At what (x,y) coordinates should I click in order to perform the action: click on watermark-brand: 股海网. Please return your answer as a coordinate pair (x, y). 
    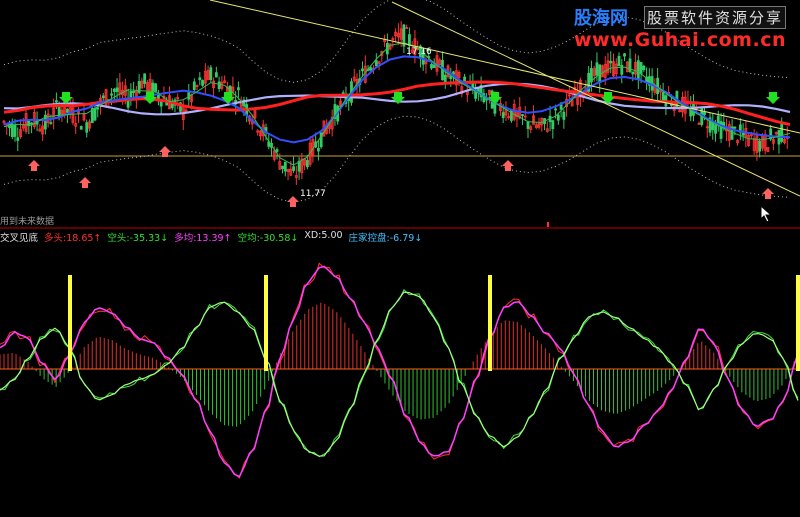
    Looking at the image, I should click on (601, 18).